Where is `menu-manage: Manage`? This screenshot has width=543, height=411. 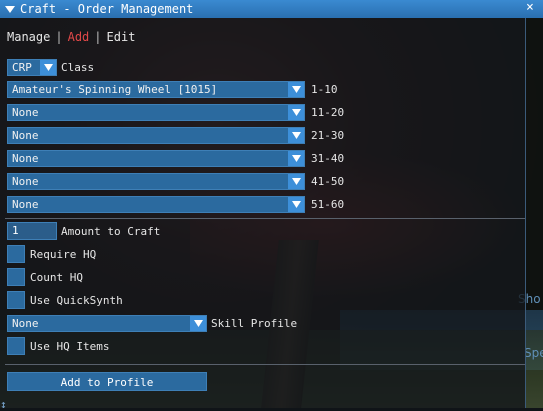
menu-manage: Manage is located at coordinates (28, 37).